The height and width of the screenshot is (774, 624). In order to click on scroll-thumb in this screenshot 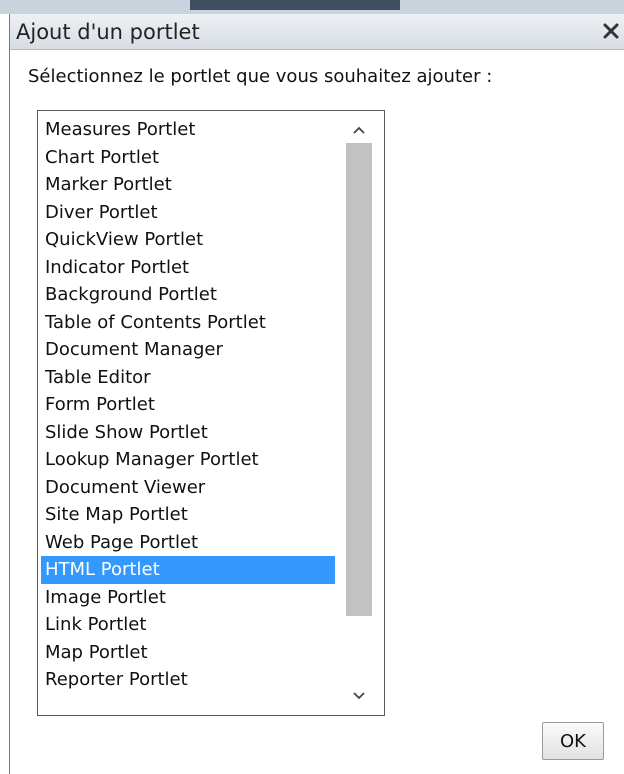, I will do `click(359, 379)`.